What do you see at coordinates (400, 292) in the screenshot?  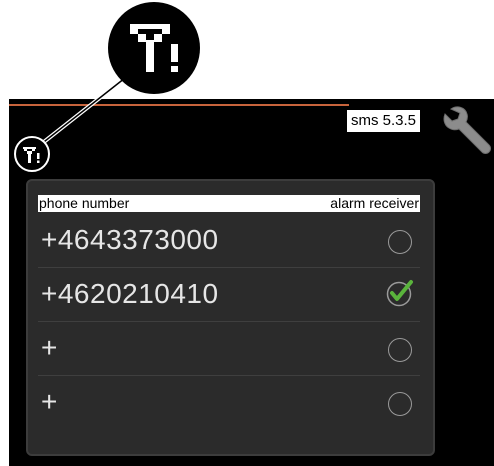 I see `alarm-receiver-checkmark-icon` at bounding box center [400, 292].